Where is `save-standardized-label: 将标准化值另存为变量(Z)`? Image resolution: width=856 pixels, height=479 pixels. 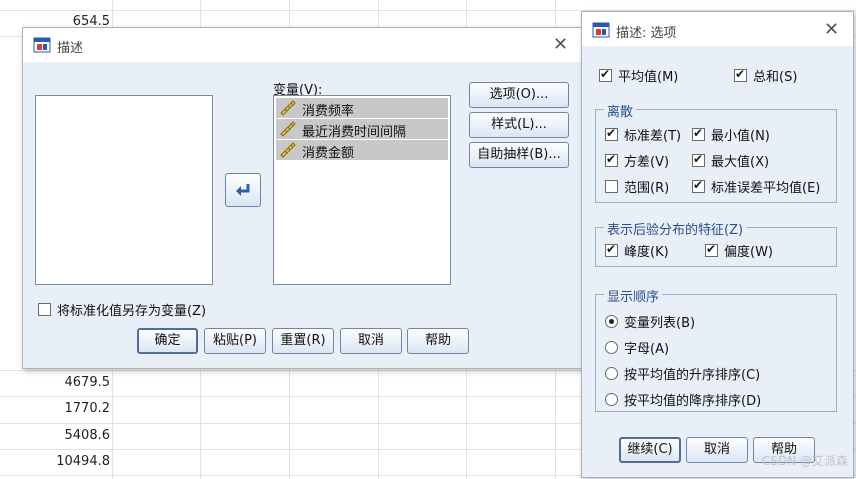
save-standardized-label: 将标准化值另存为变量(Z) is located at coordinates (132, 311).